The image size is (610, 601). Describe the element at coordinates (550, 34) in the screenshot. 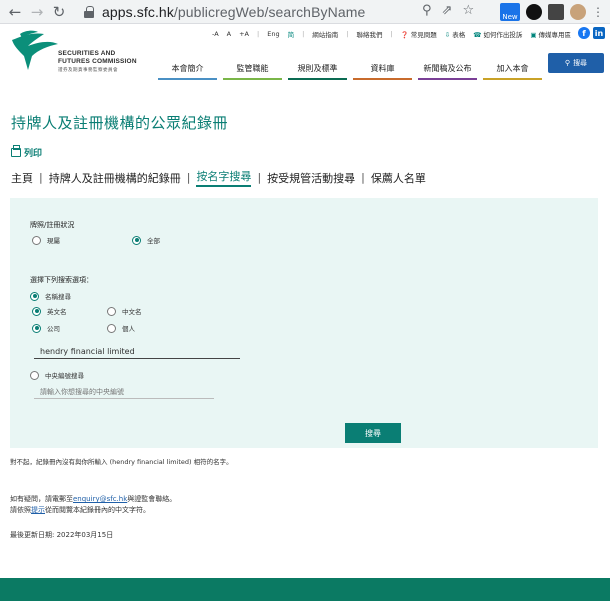

I see `media-link: ▣ 傳媒專用區` at that location.